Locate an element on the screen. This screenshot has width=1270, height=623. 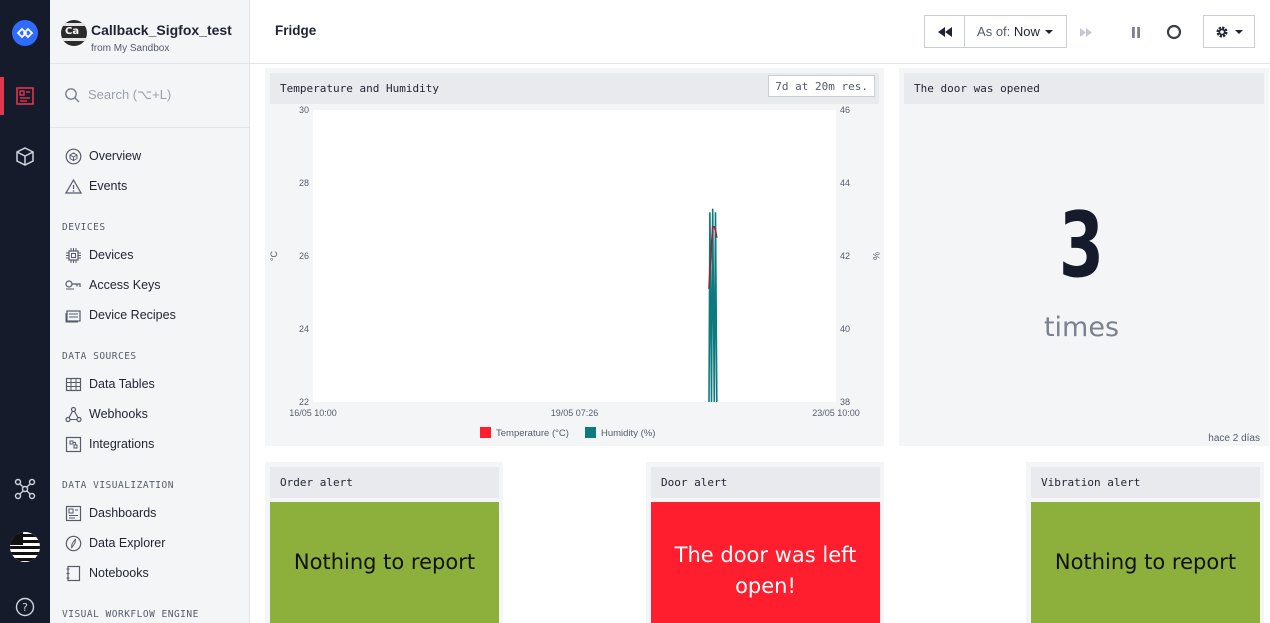
overview-icon is located at coordinates (73, 156).